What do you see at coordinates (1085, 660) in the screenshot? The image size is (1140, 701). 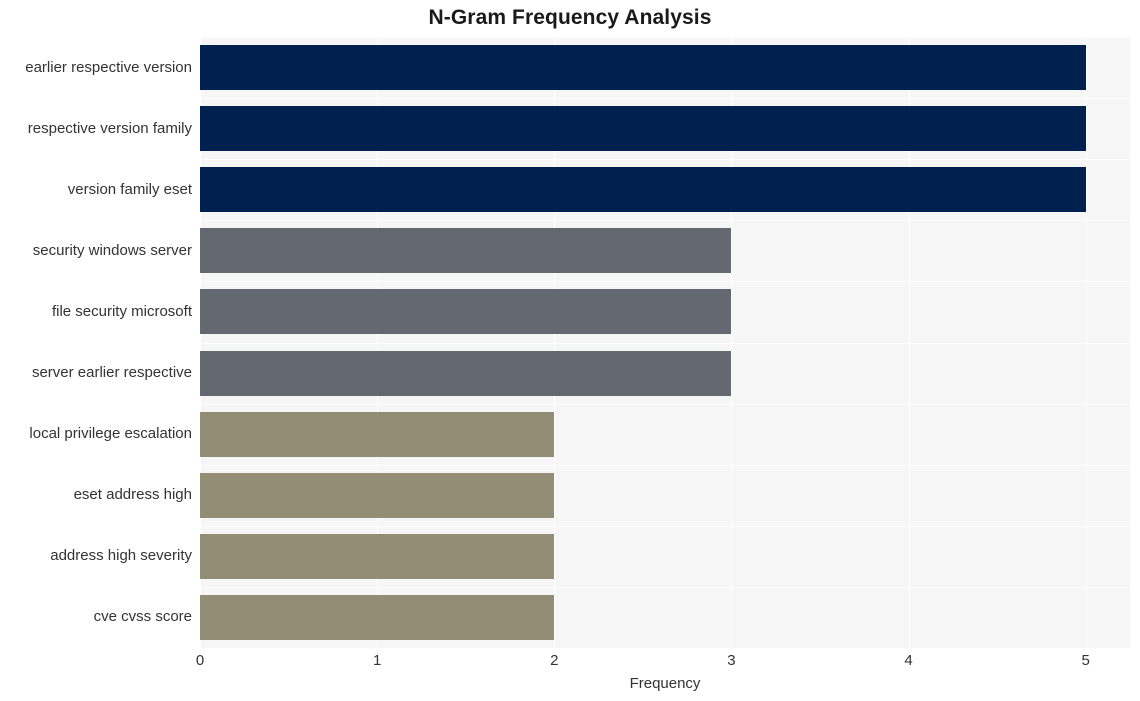 I see `x-axis-tick-label: 5` at bounding box center [1085, 660].